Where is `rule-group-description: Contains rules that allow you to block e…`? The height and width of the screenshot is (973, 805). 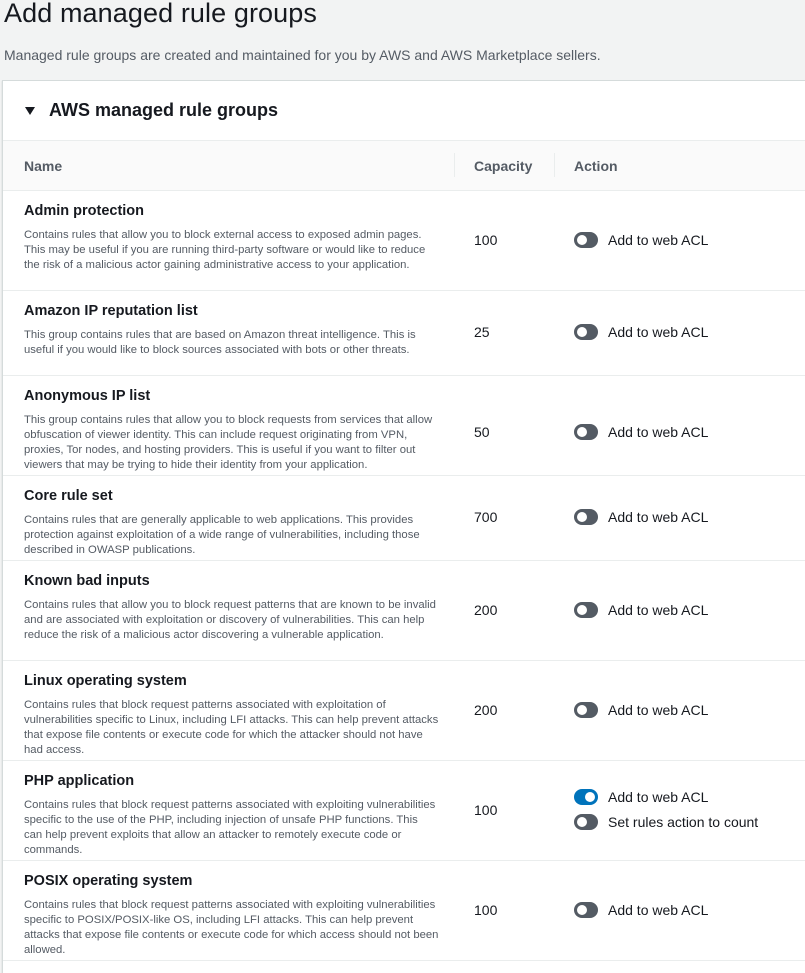 rule-group-description: Contains rules that allow you to block e… is located at coordinates (225, 250).